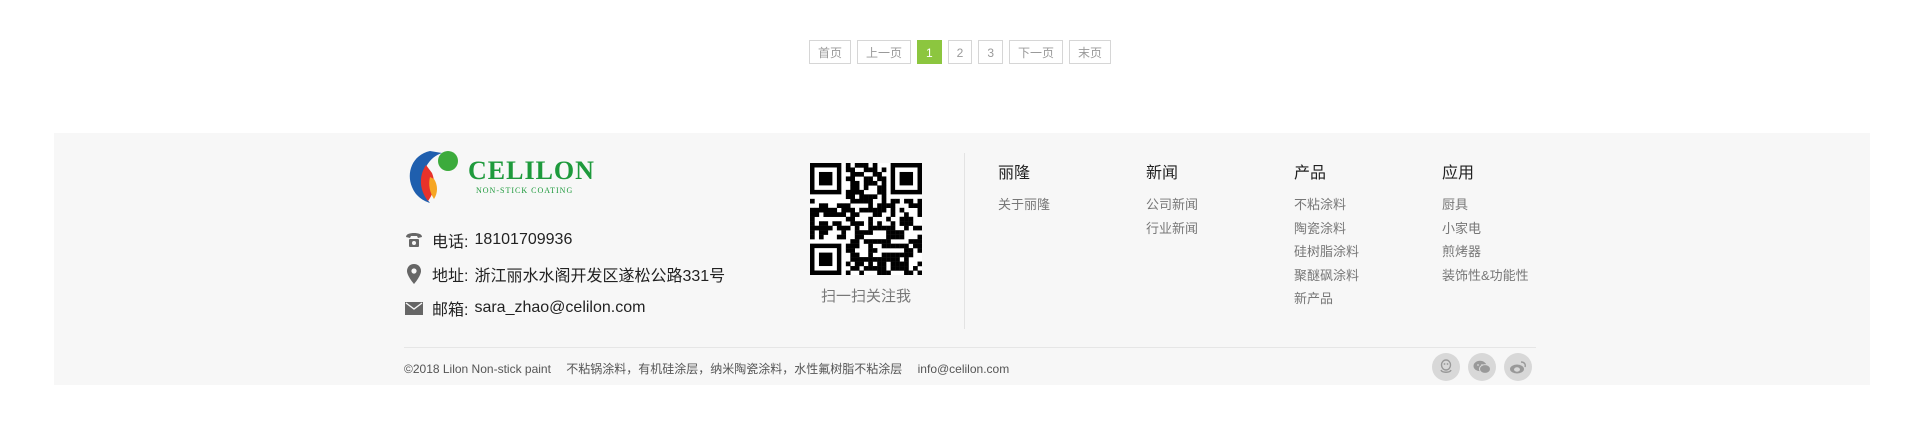 This screenshot has height=434, width=1920. Describe the element at coordinates (1162, 173) in the screenshot. I see `column-title: 新闻` at that location.